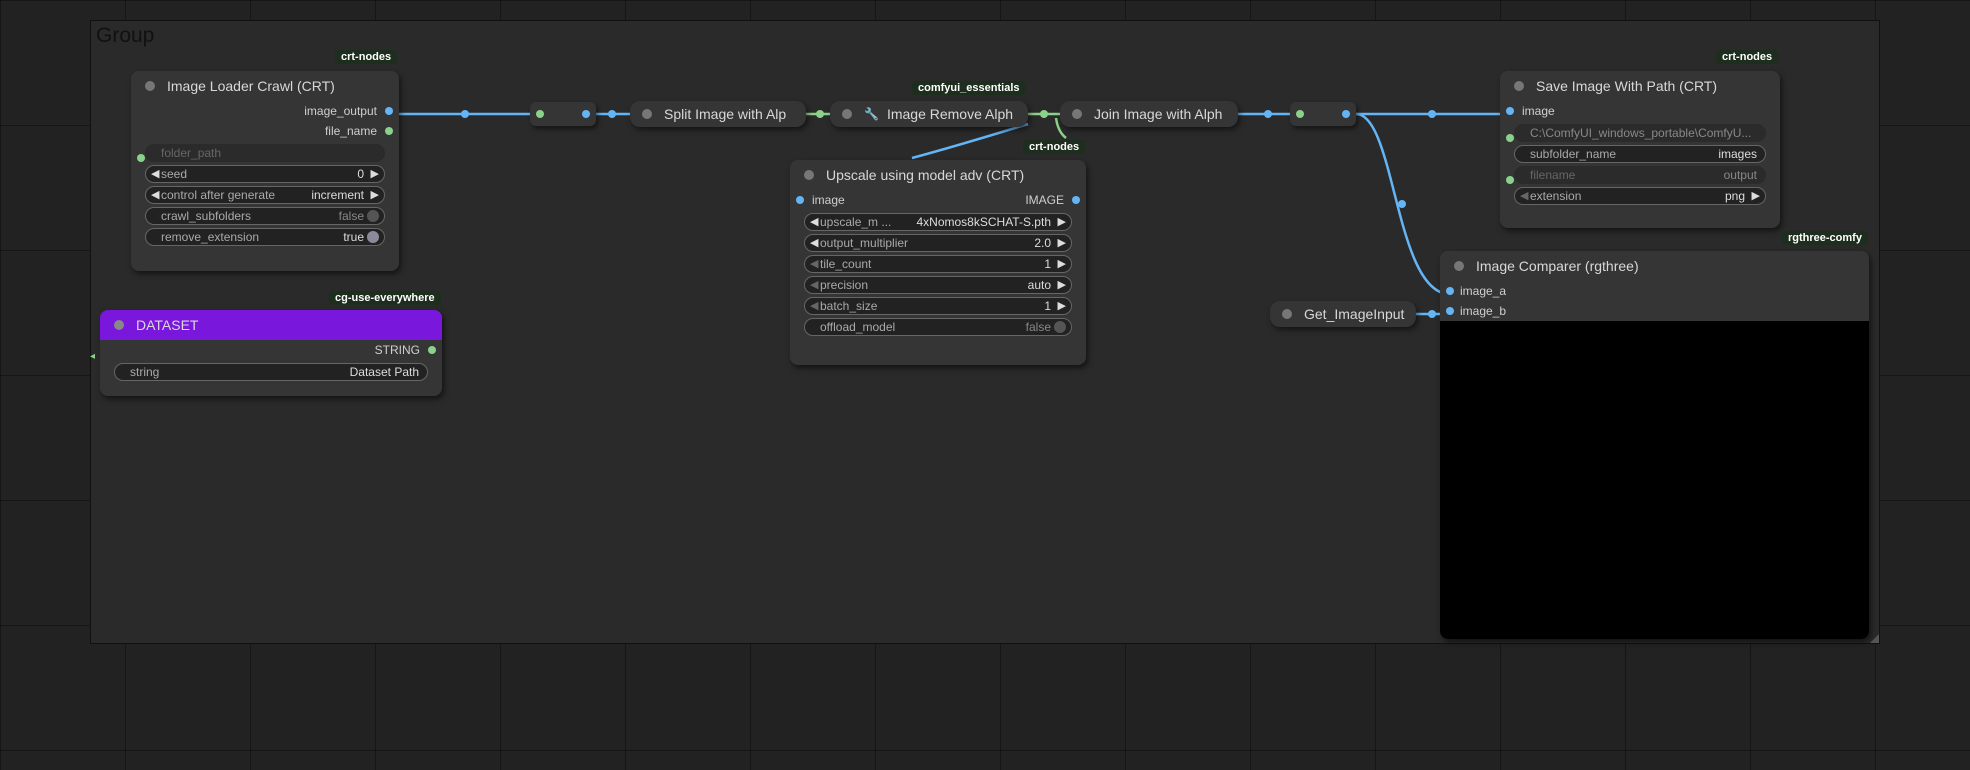  I want to click on widget-label: seed, so click(174, 174).